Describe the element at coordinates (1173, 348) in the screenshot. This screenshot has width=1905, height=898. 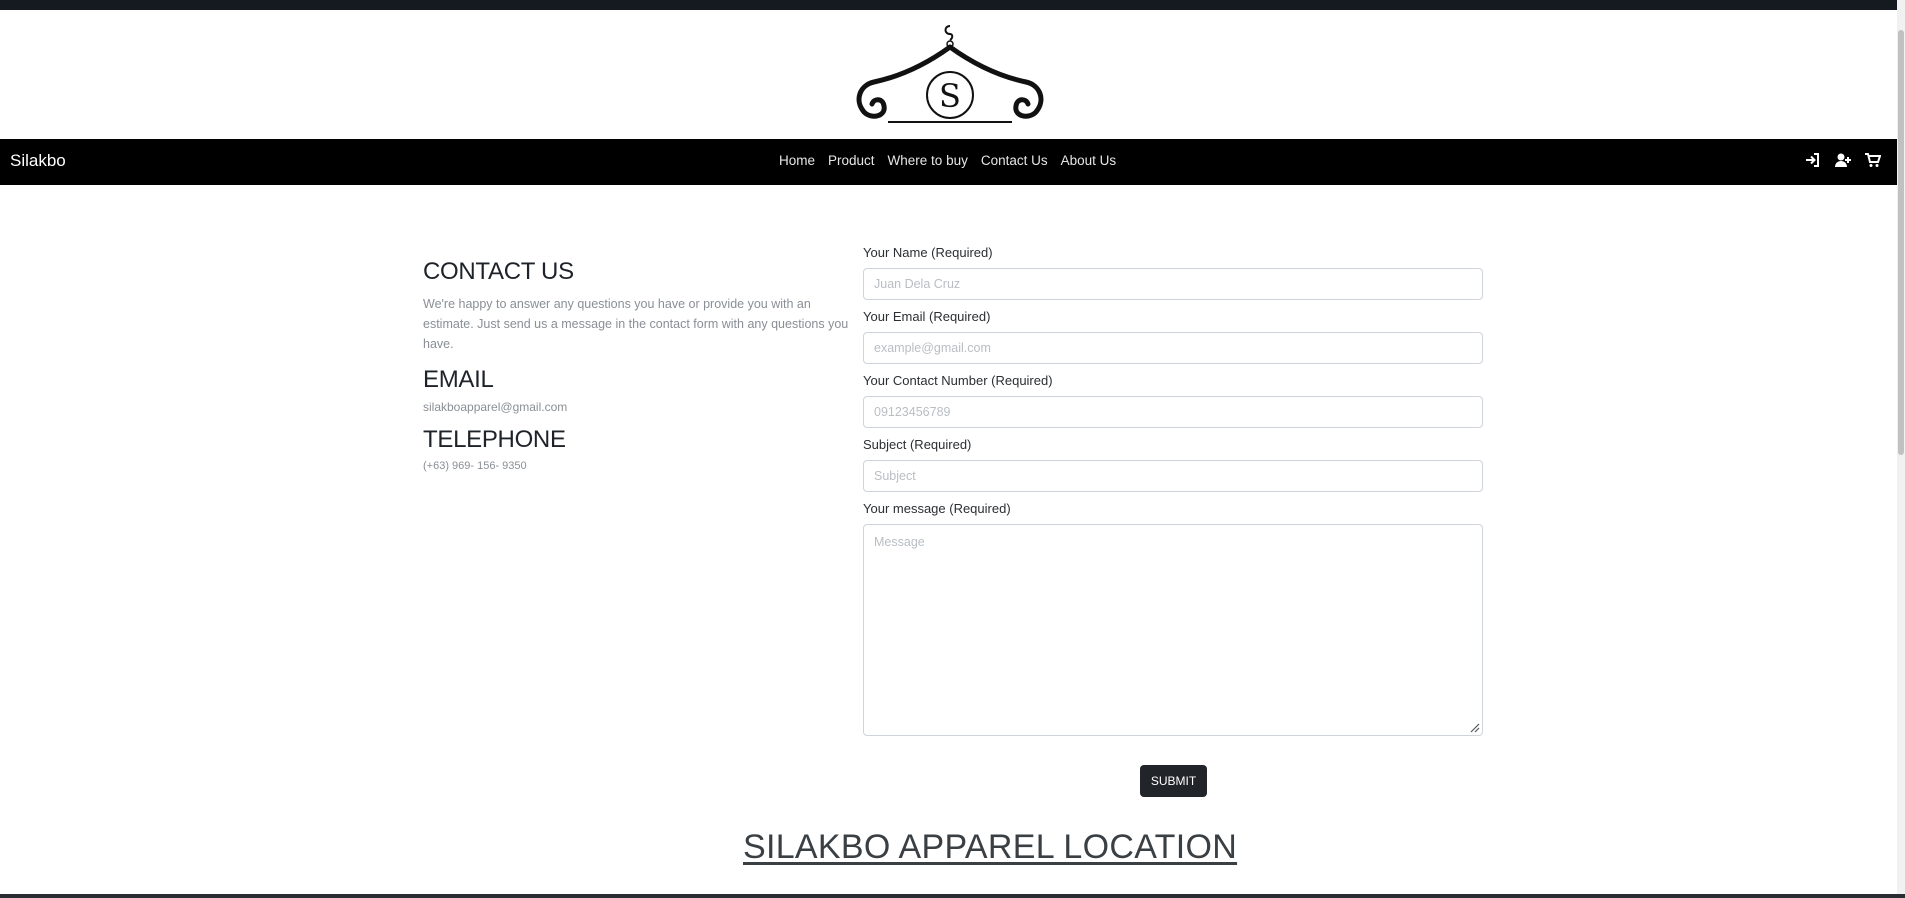
I see `email-field: example@gmail.com` at that location.